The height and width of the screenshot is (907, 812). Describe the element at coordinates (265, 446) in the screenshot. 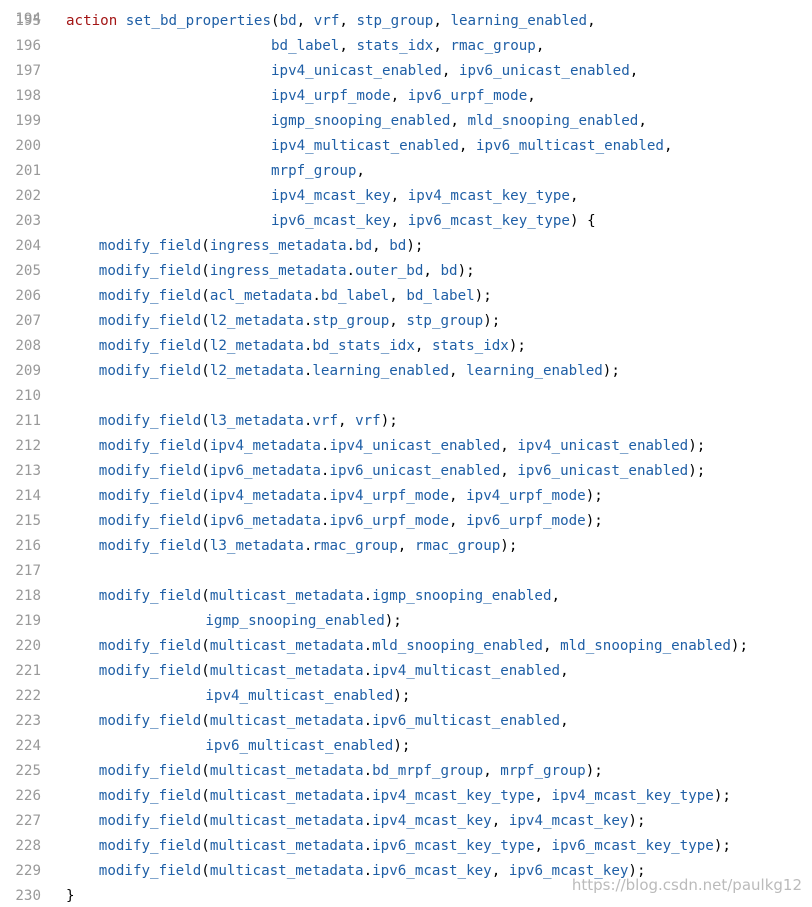

I see `identifier-token: ipv4_metadata` at that location.